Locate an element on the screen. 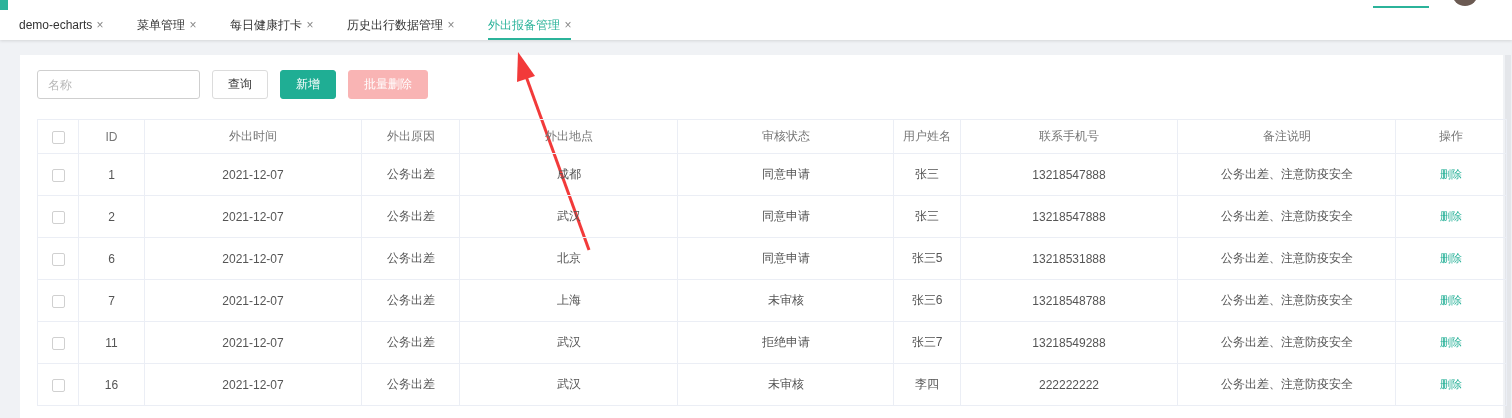 The width and height of the screenshot is (1512, 418). column-header: 外出时间 is located at coordinates (253, 136).